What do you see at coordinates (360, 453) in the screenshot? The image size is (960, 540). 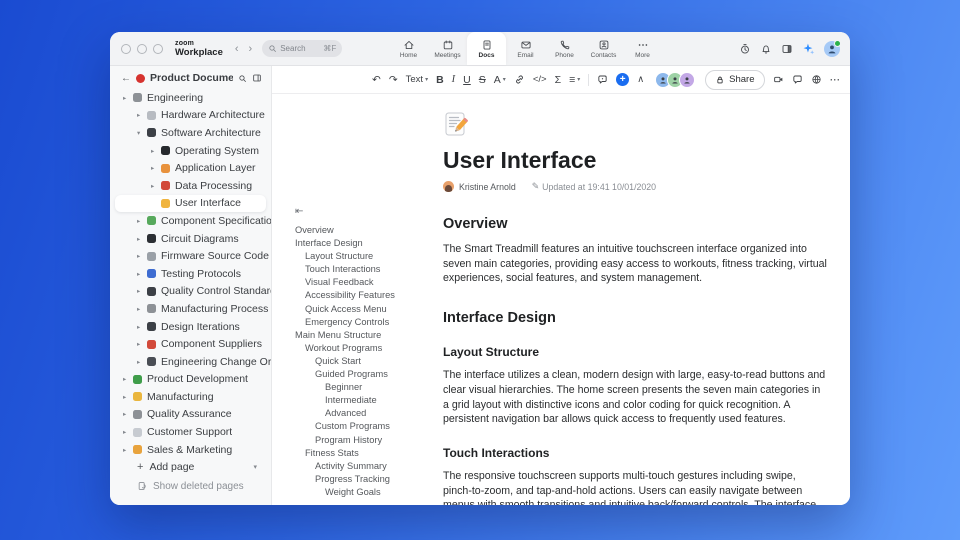 I see `outline-item-fitness-stats: Fitness Stats` at bounding box center [360, 453].